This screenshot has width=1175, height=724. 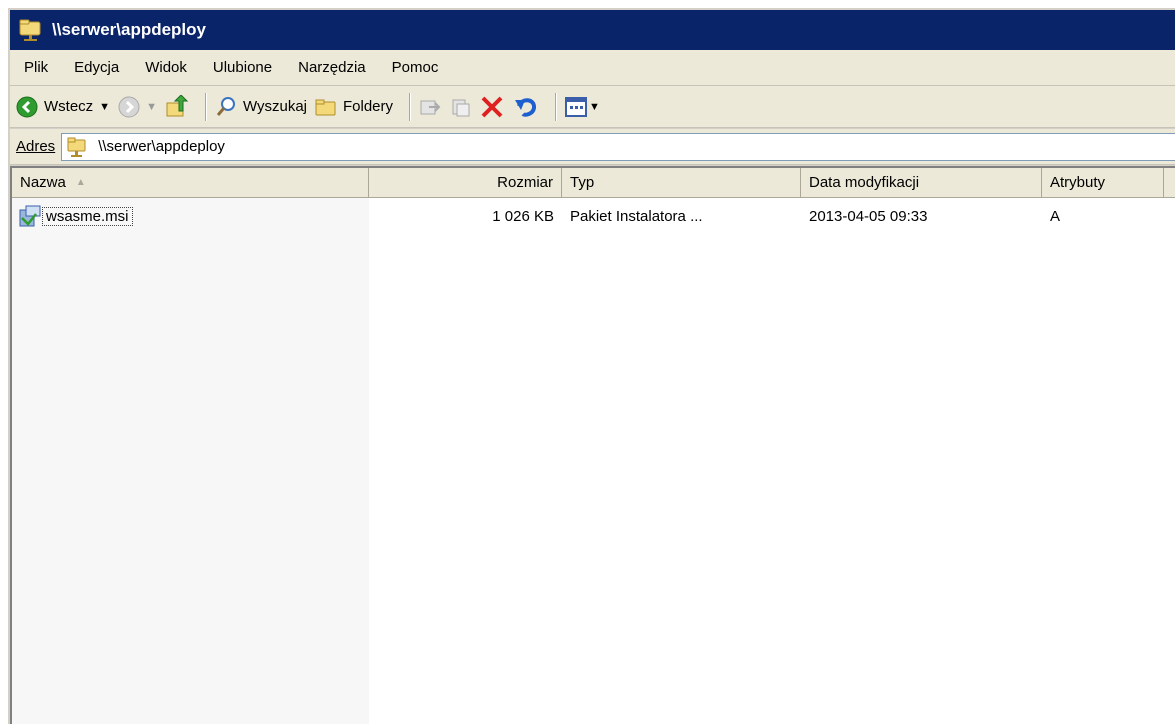 What do you see at coordinates (868, 216) in the screenshot?
I see `cell-modified: 2013-04-05 09:33` at bounding box center [868, 216].